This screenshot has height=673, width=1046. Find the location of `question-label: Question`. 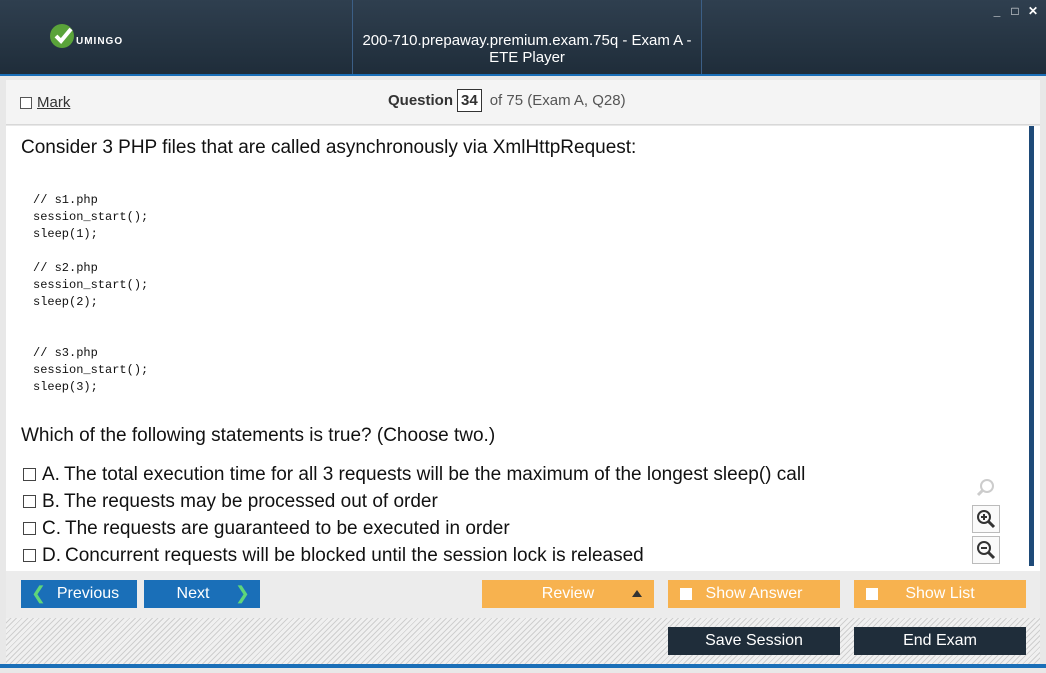

question-label: Question is located at coordinates (421, 100).